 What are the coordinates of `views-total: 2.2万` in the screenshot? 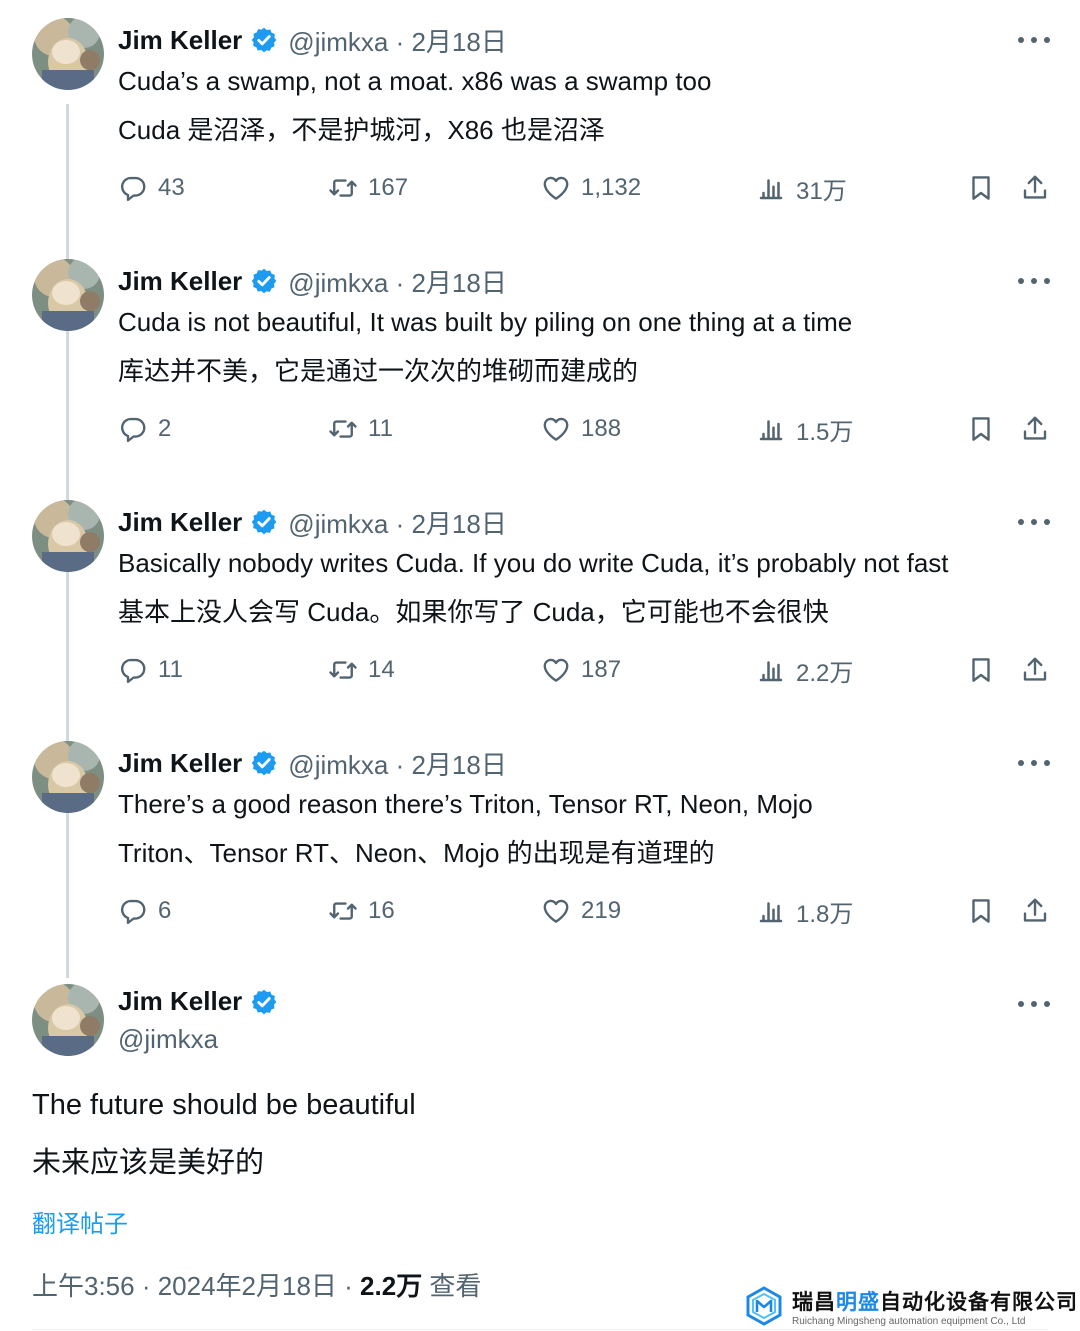 It's located at (391, 1286).